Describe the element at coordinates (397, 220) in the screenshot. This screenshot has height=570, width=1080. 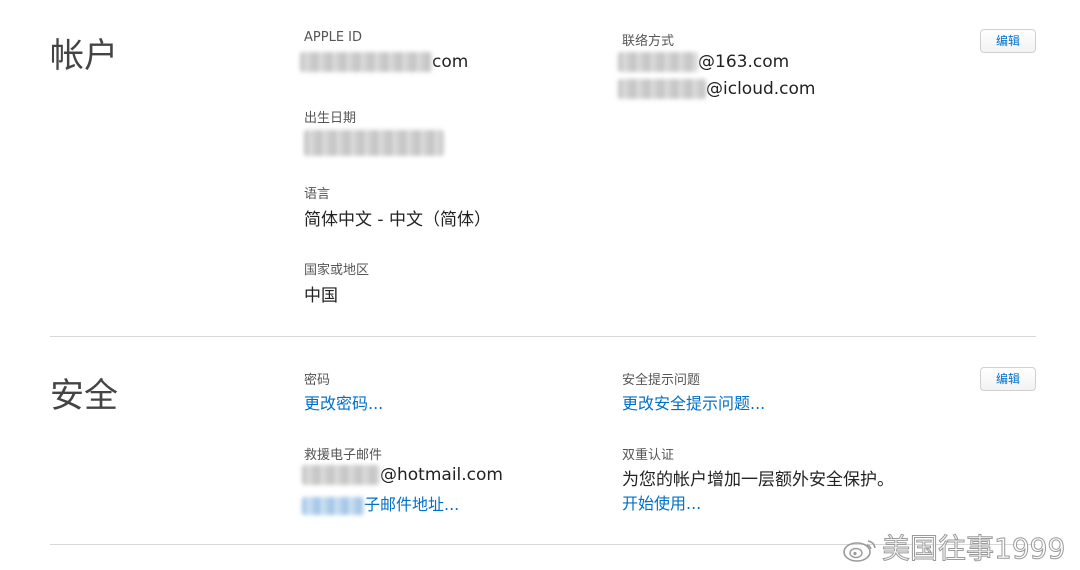
I see `language-value: 简体中文 - 中文（简体）` at that location.